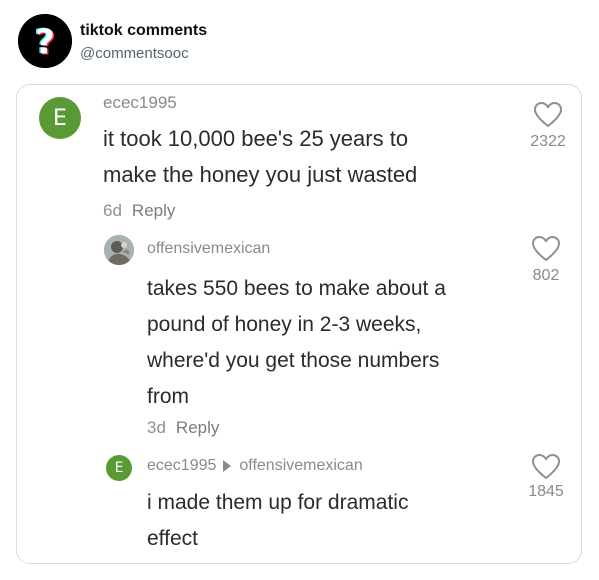 The image size is (599, 580). I want to click on like-count: 802, so click(546, 275).